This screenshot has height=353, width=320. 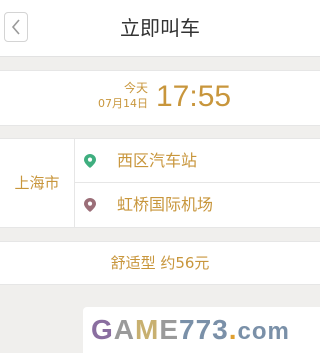 I want to click on origin-text: 西区汽车站, so click(x=157, y=160).